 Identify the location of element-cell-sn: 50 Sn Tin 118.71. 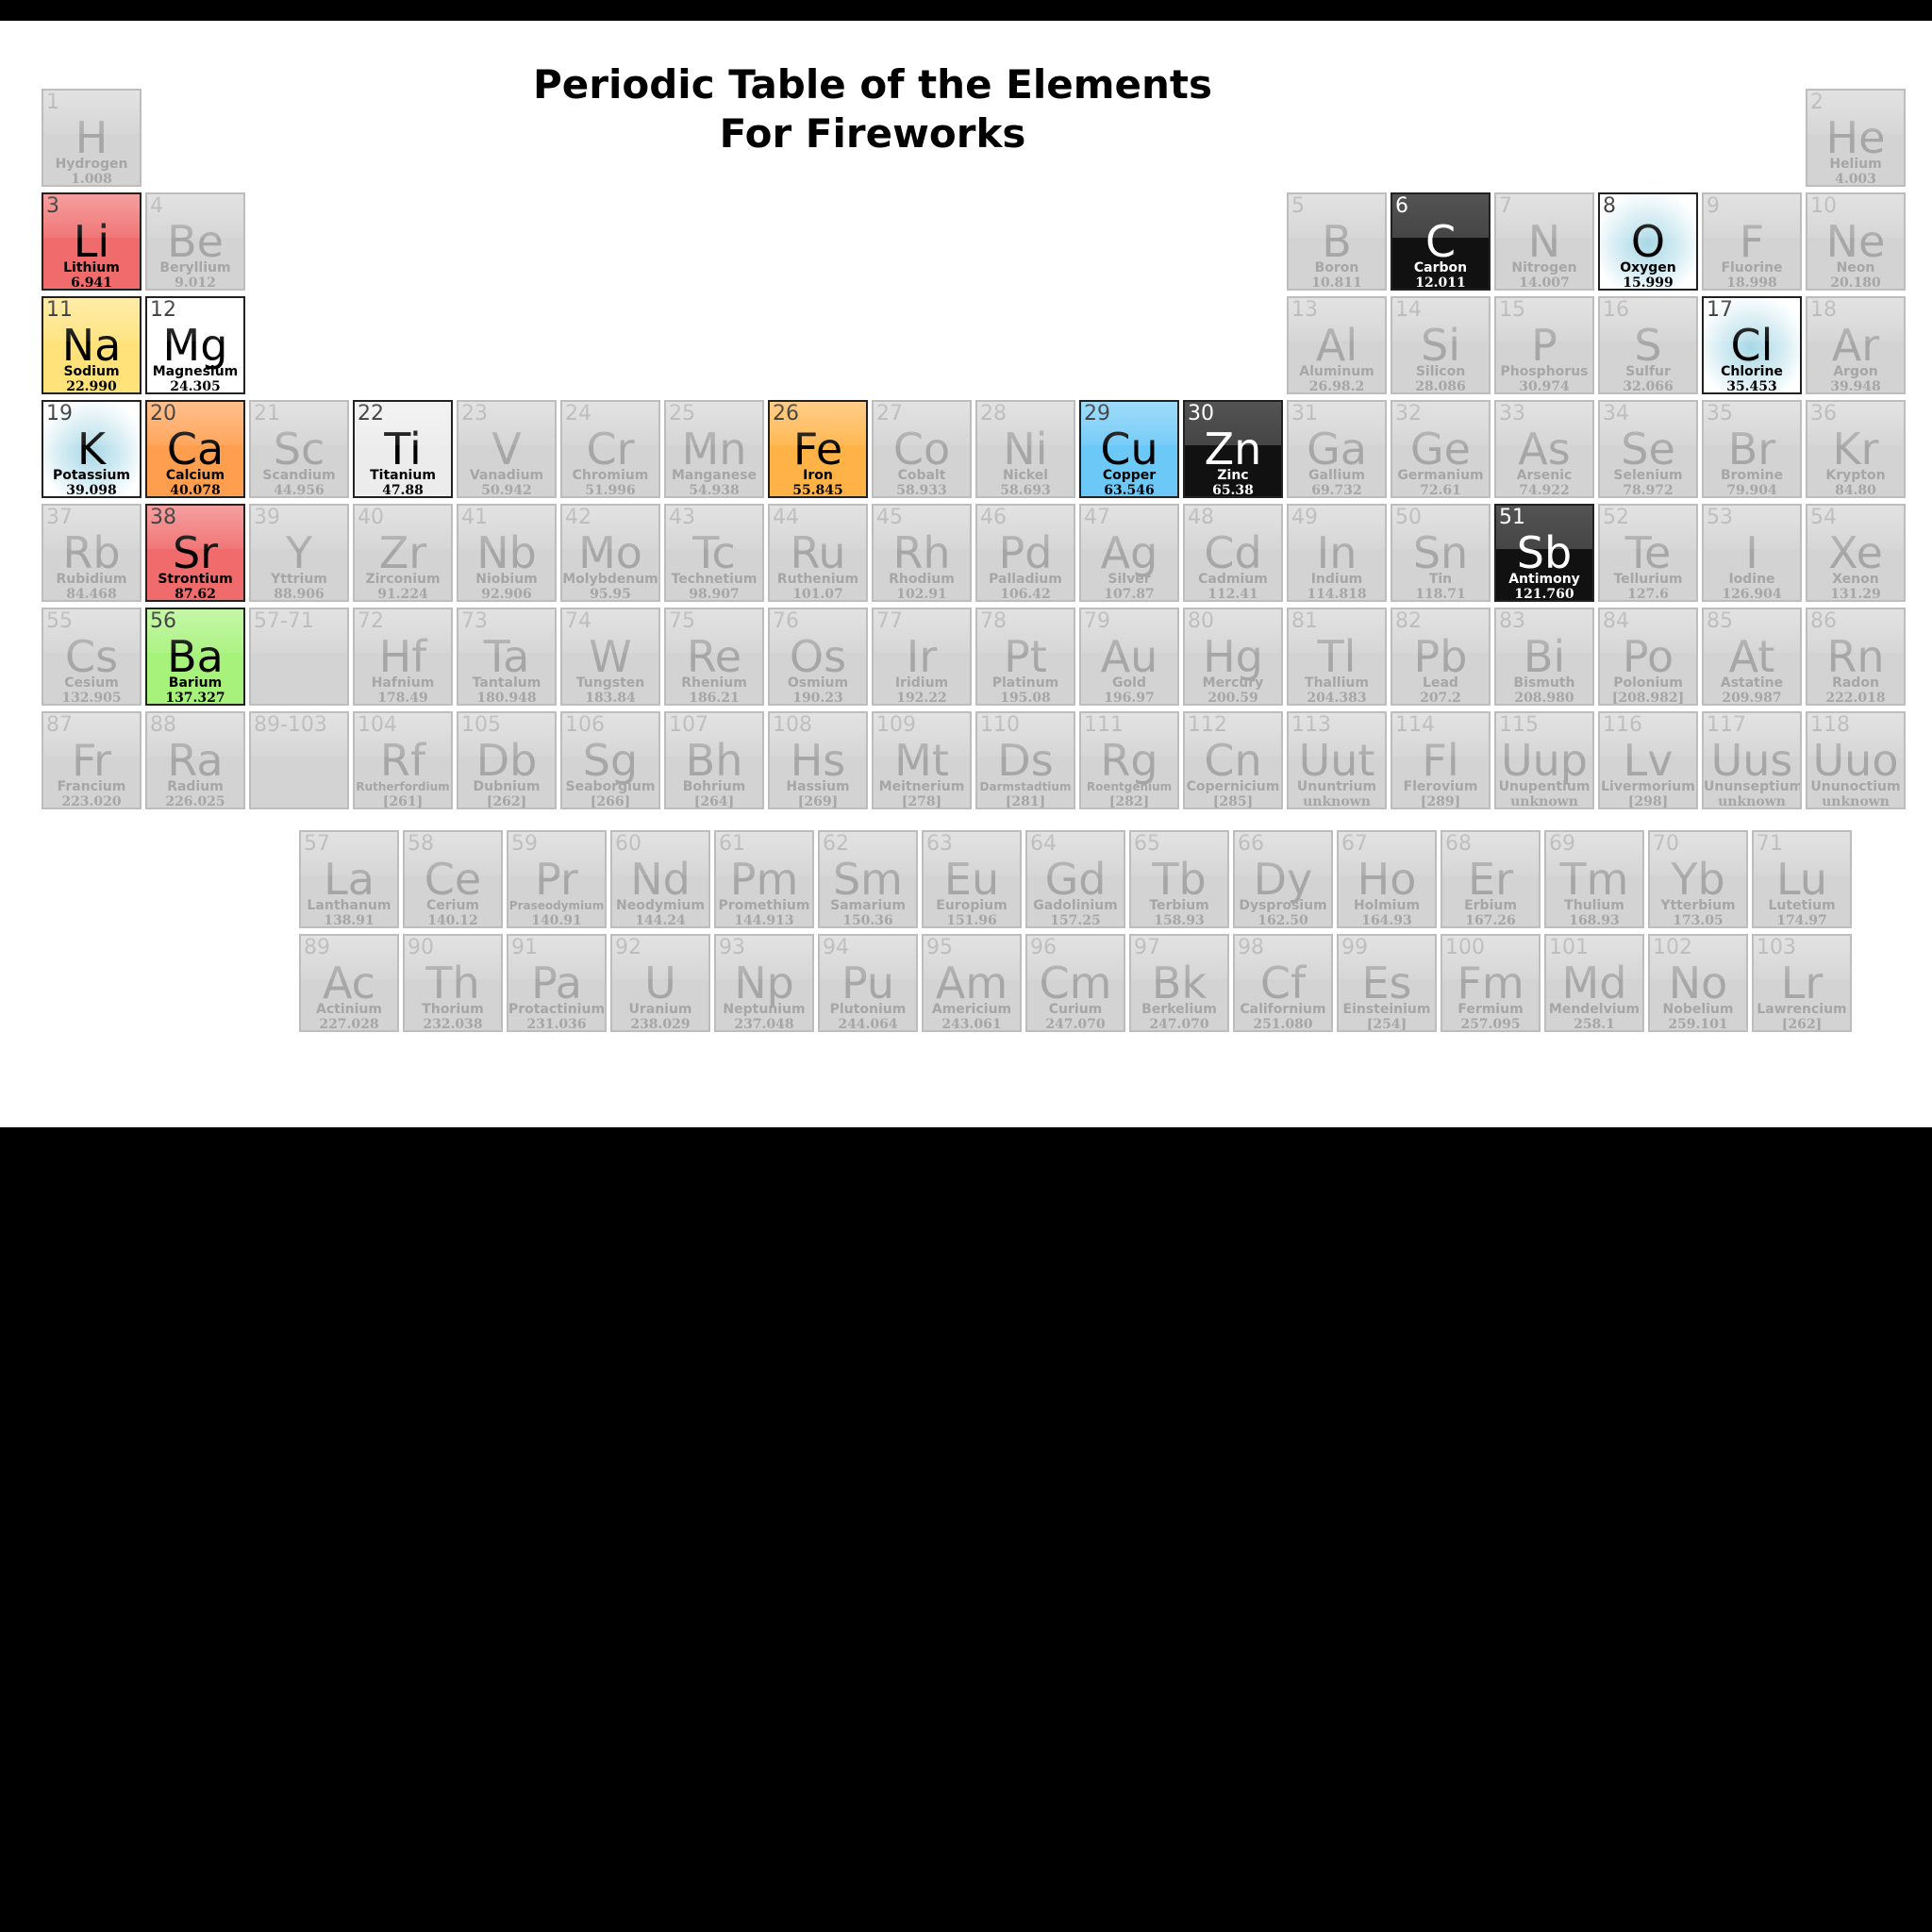
(1441, 553).